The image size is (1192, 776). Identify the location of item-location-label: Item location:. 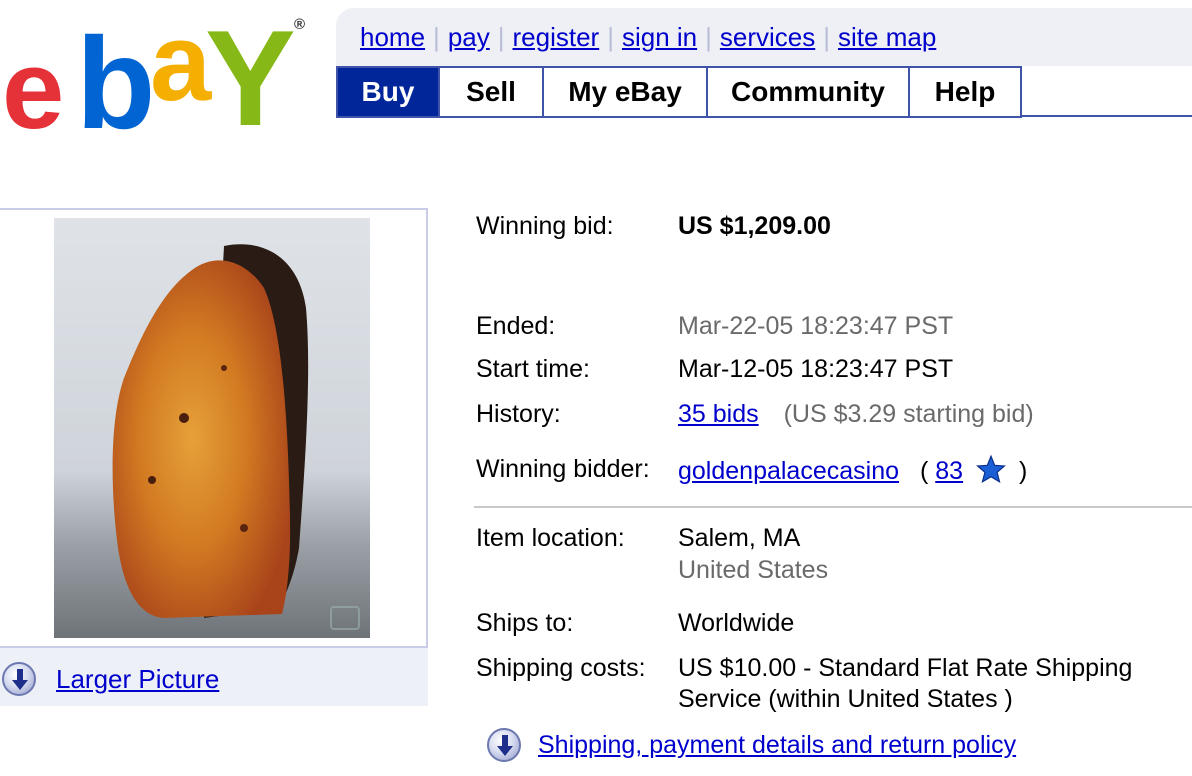
(550, 538).